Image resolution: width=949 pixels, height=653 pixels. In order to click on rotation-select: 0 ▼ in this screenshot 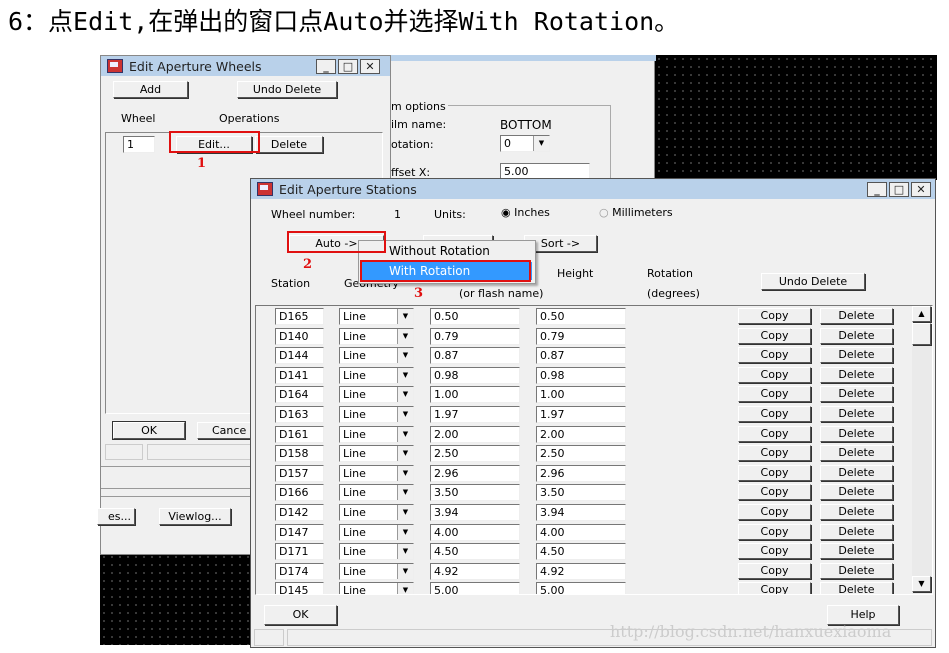, I will do `click(525, 143)`.